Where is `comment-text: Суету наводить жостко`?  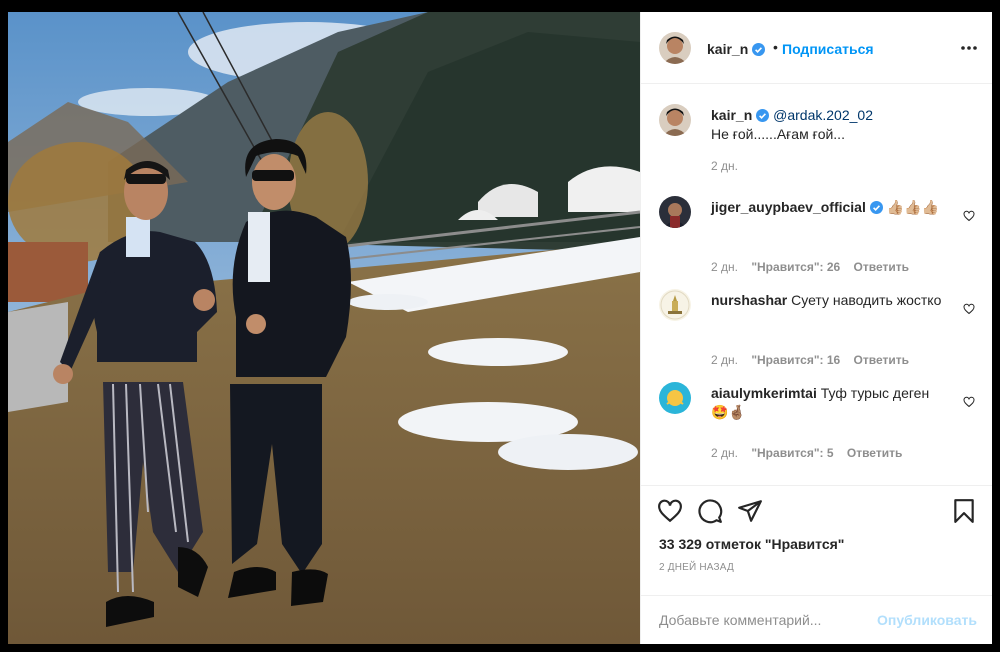
comment-text: Суету наводить жостко is located at coordinates (866, 300).